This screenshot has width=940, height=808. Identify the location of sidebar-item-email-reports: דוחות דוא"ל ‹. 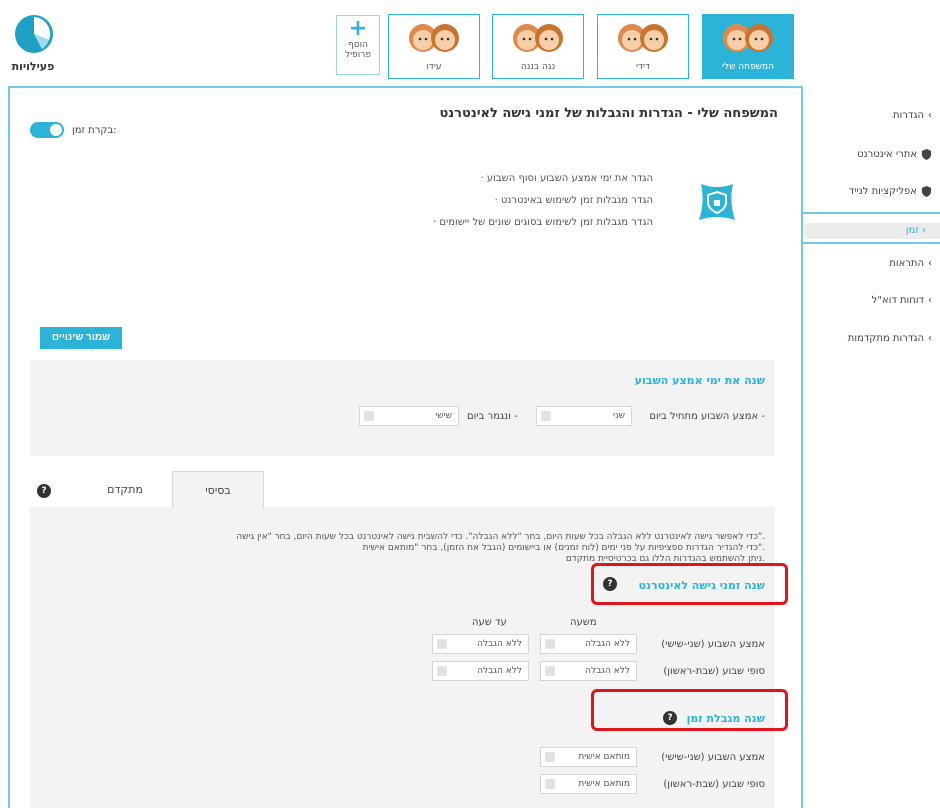
(872, 300).